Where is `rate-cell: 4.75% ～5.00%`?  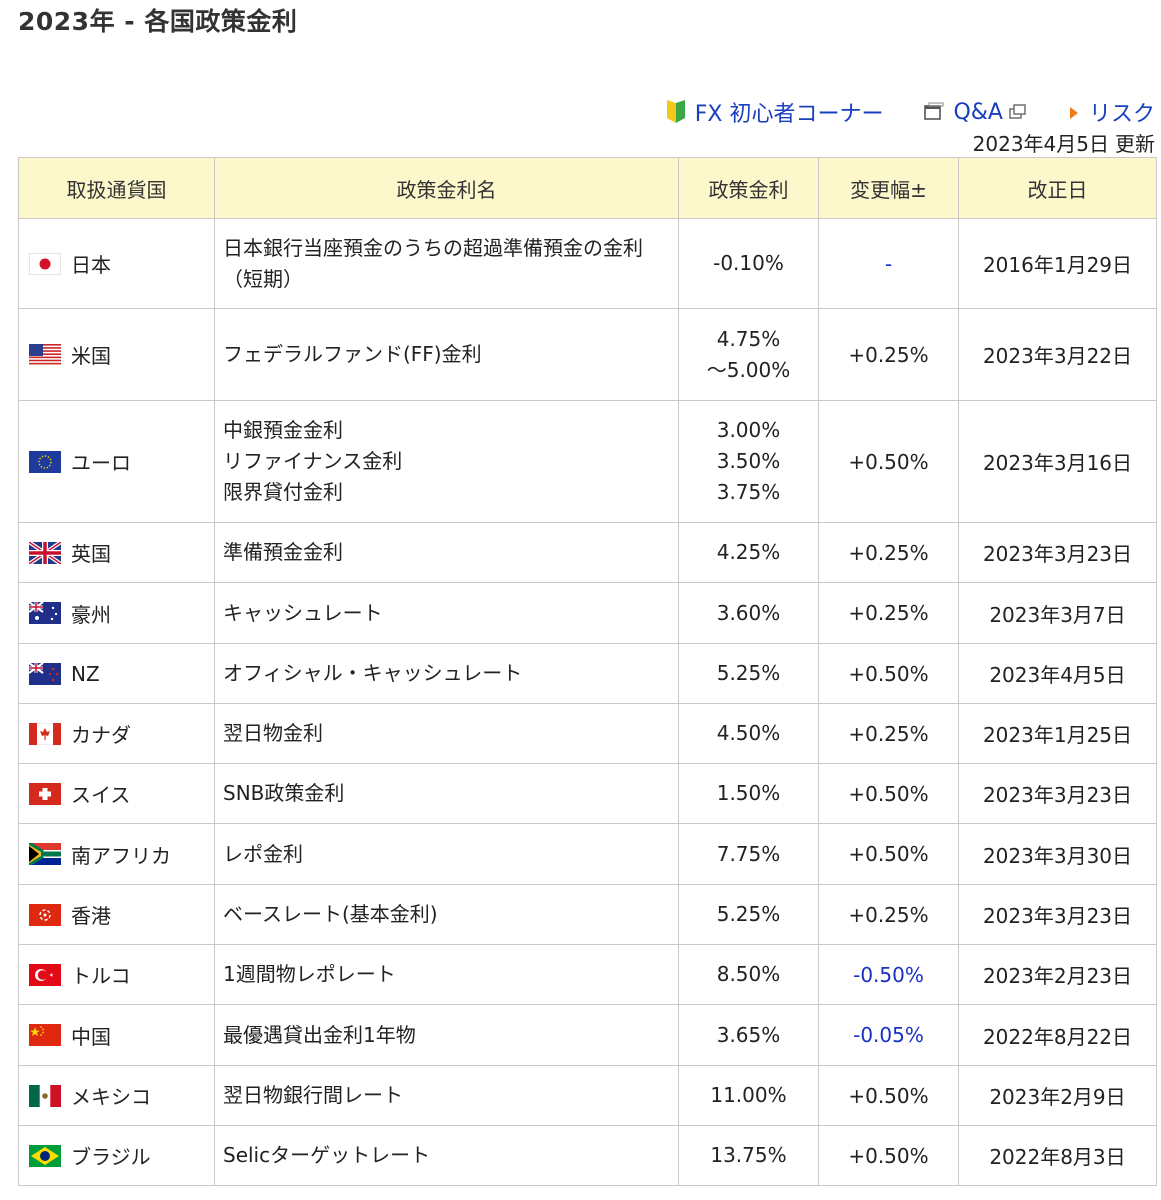 rate-cell: 4.75% ～5.00% is located at coordinates (748, 354).